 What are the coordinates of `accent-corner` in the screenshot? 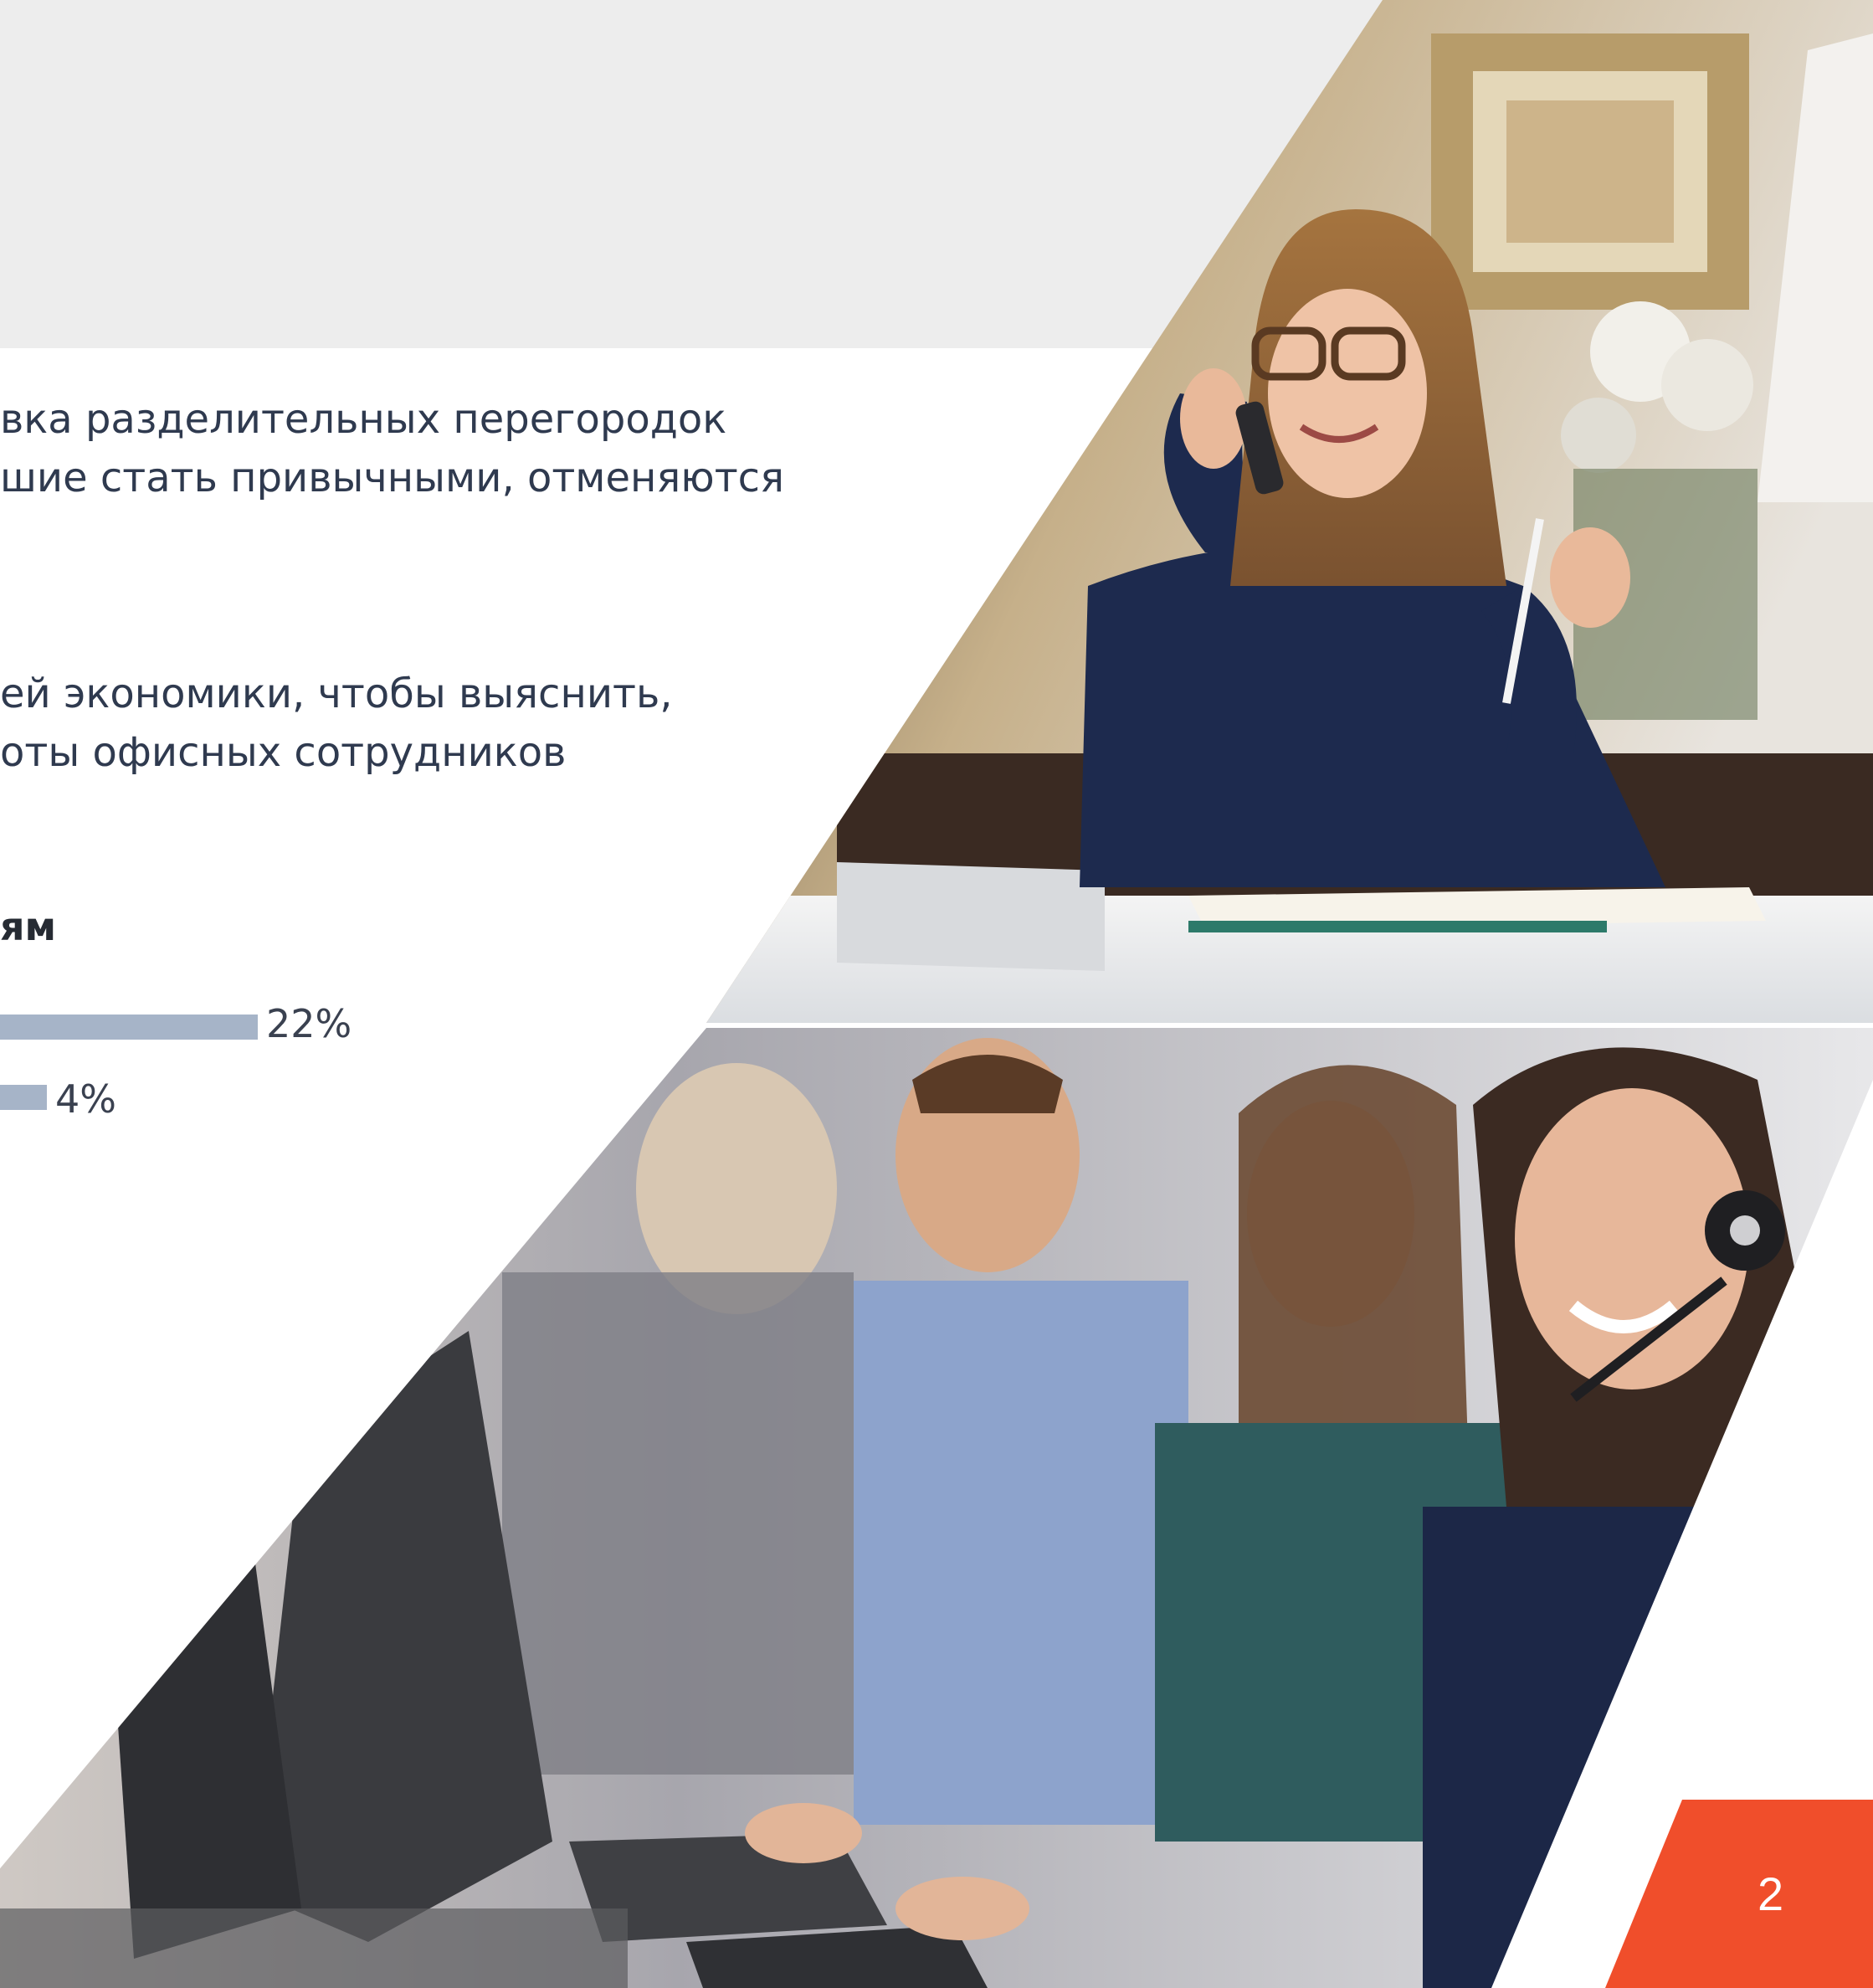 It's located at (1739, 1894).